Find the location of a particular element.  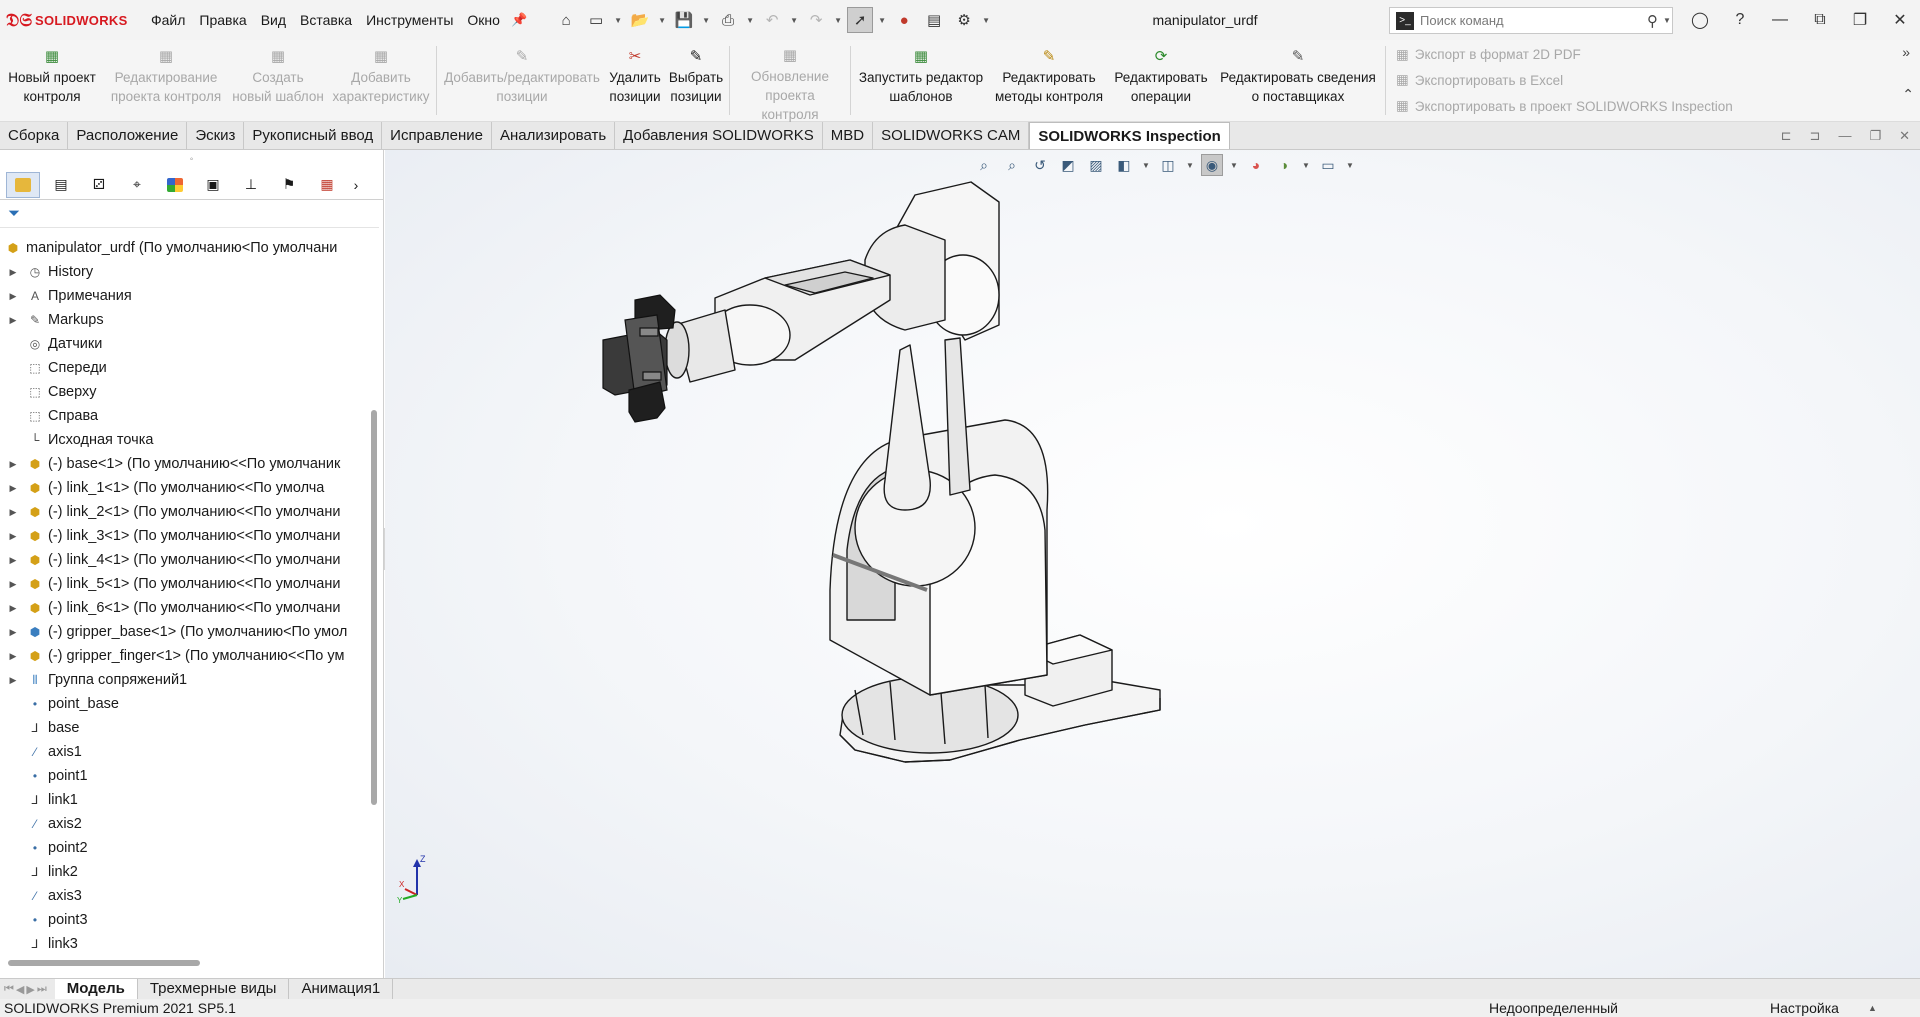

solidworks-logo: 𝔇𝔖 SOLIDWORKS is located at coordinates (70, 20).